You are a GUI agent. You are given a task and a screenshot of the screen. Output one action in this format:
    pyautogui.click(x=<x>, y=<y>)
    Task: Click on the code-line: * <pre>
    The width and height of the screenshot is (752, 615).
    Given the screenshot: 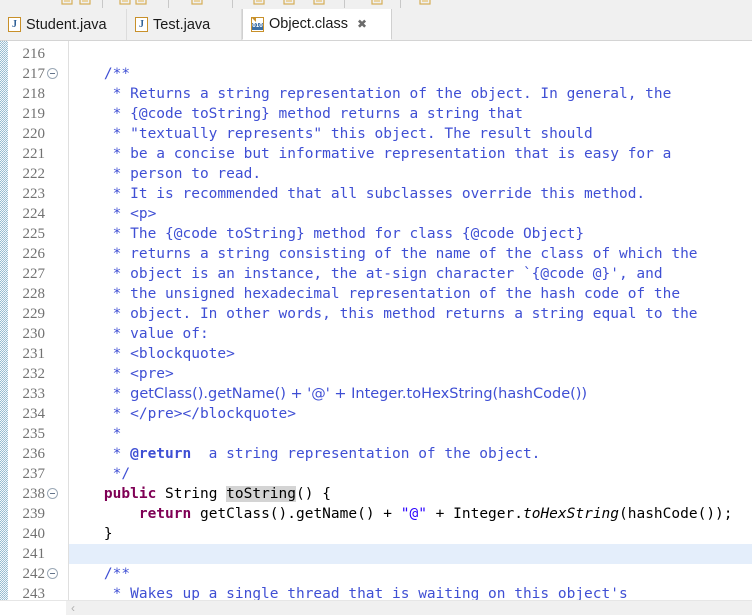 What is the action you would take?
    pyautogui.click(x=121, y=374)
    